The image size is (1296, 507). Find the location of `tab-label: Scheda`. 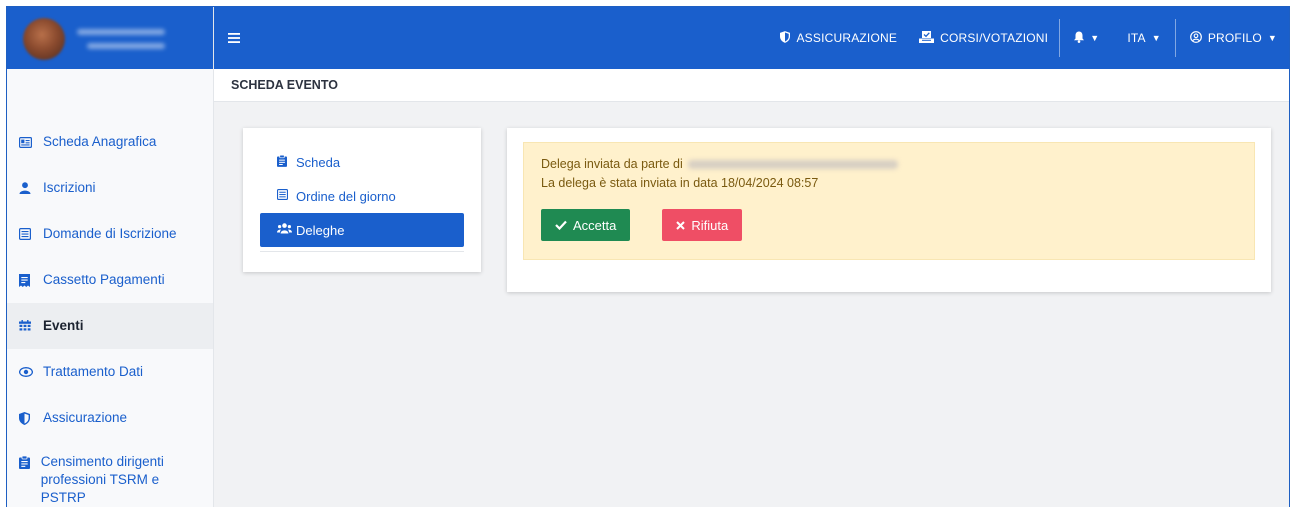

tab-label: Scheda is located at coordinates (318, 162).